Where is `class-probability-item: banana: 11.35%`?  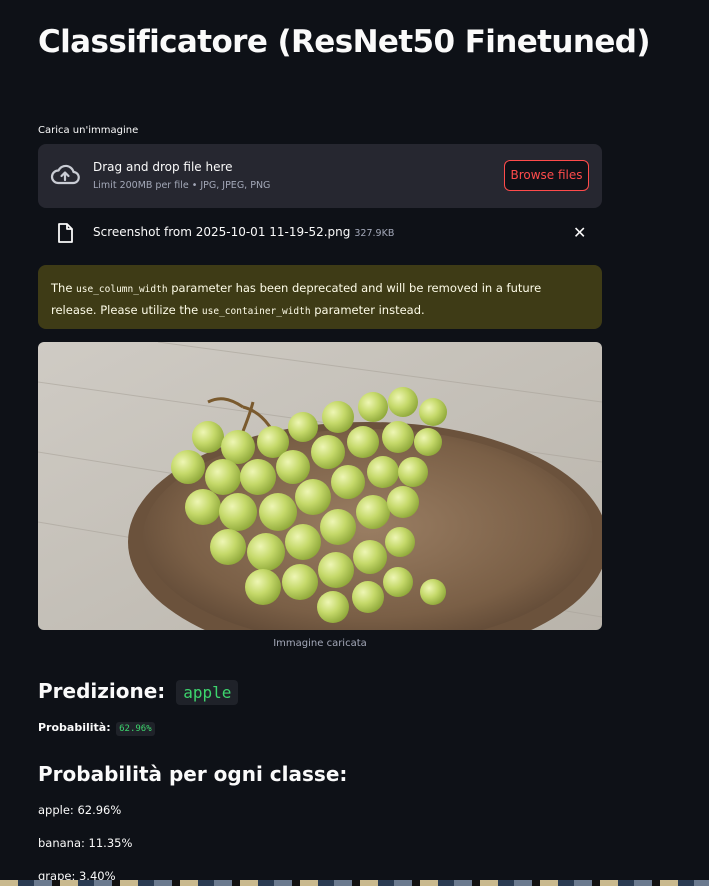 class-probability-item: banana: 11.35% is located at coordinates (85, 843).